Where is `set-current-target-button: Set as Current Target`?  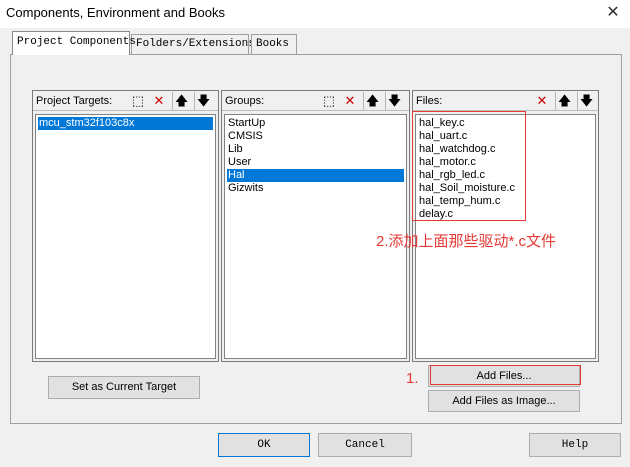
set-current-target-button: Set as Current Target is located at coordinates (124, 387).